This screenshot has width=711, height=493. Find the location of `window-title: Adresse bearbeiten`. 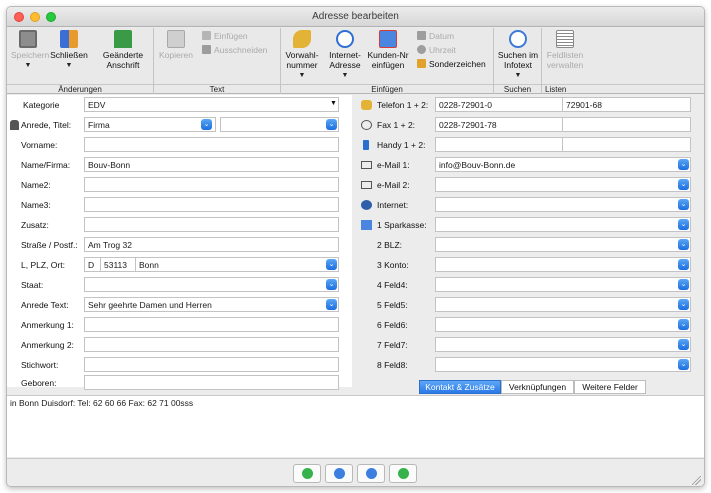

window-title: Adresse bearbeiten is located at coordinates (355, 16).